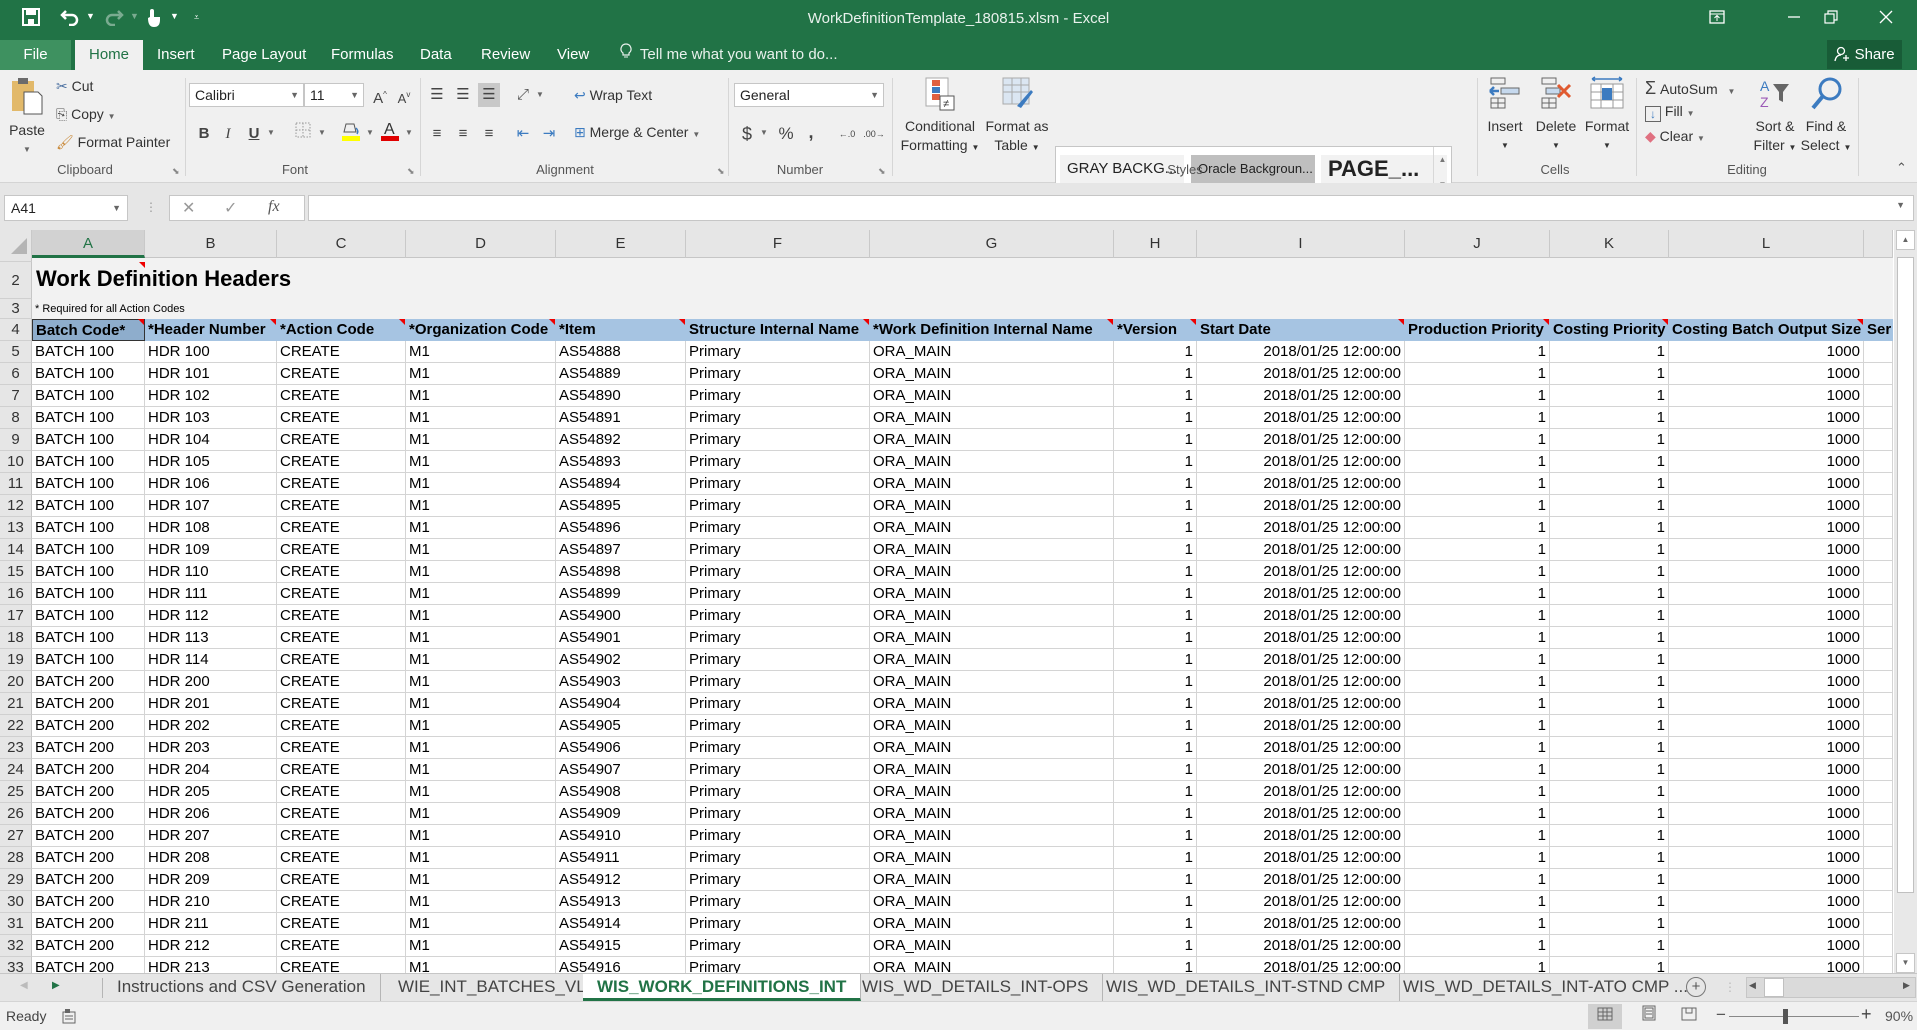 Image resolution: width=1917 pixels, height=1030 pixels. Describe the element at coordinates (1477, 330) in the screenshot. I see `table-header-cell: Production Priority` at that location.